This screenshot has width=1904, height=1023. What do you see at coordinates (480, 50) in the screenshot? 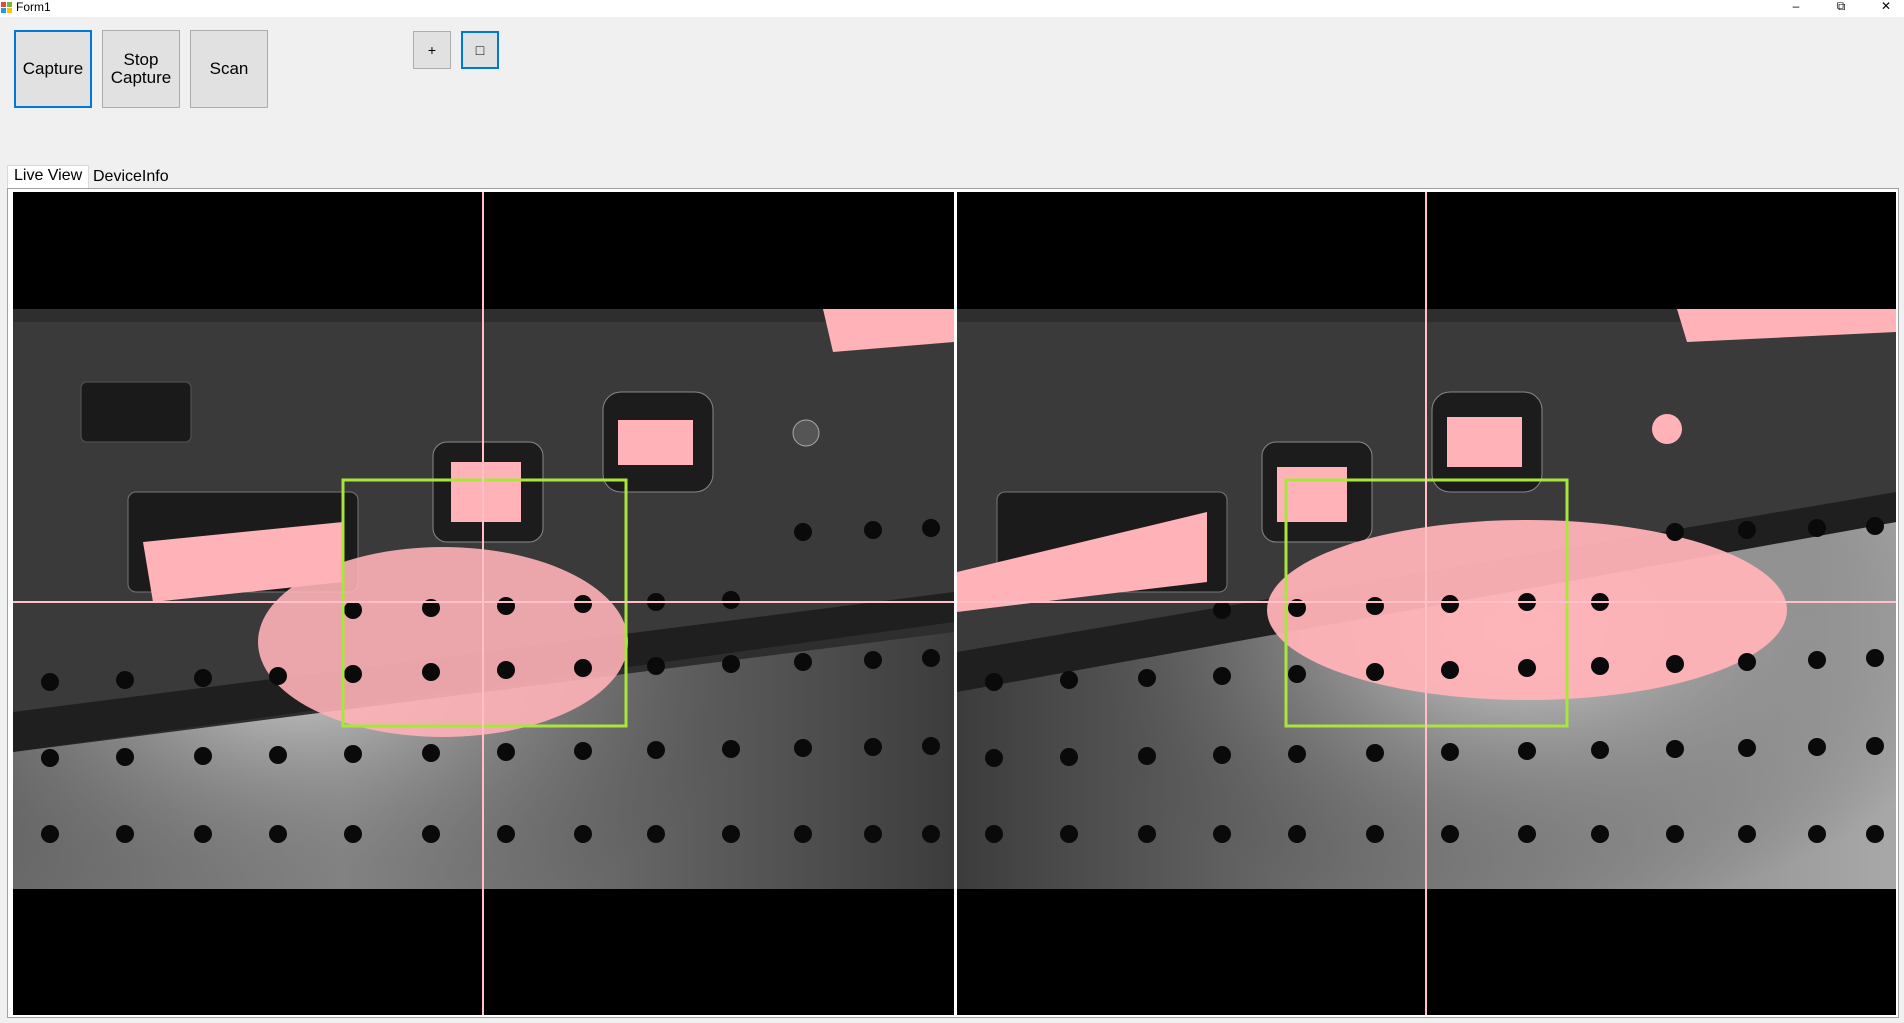
I see `roi-rectangle-button: □` at bounding box center [480, 50].